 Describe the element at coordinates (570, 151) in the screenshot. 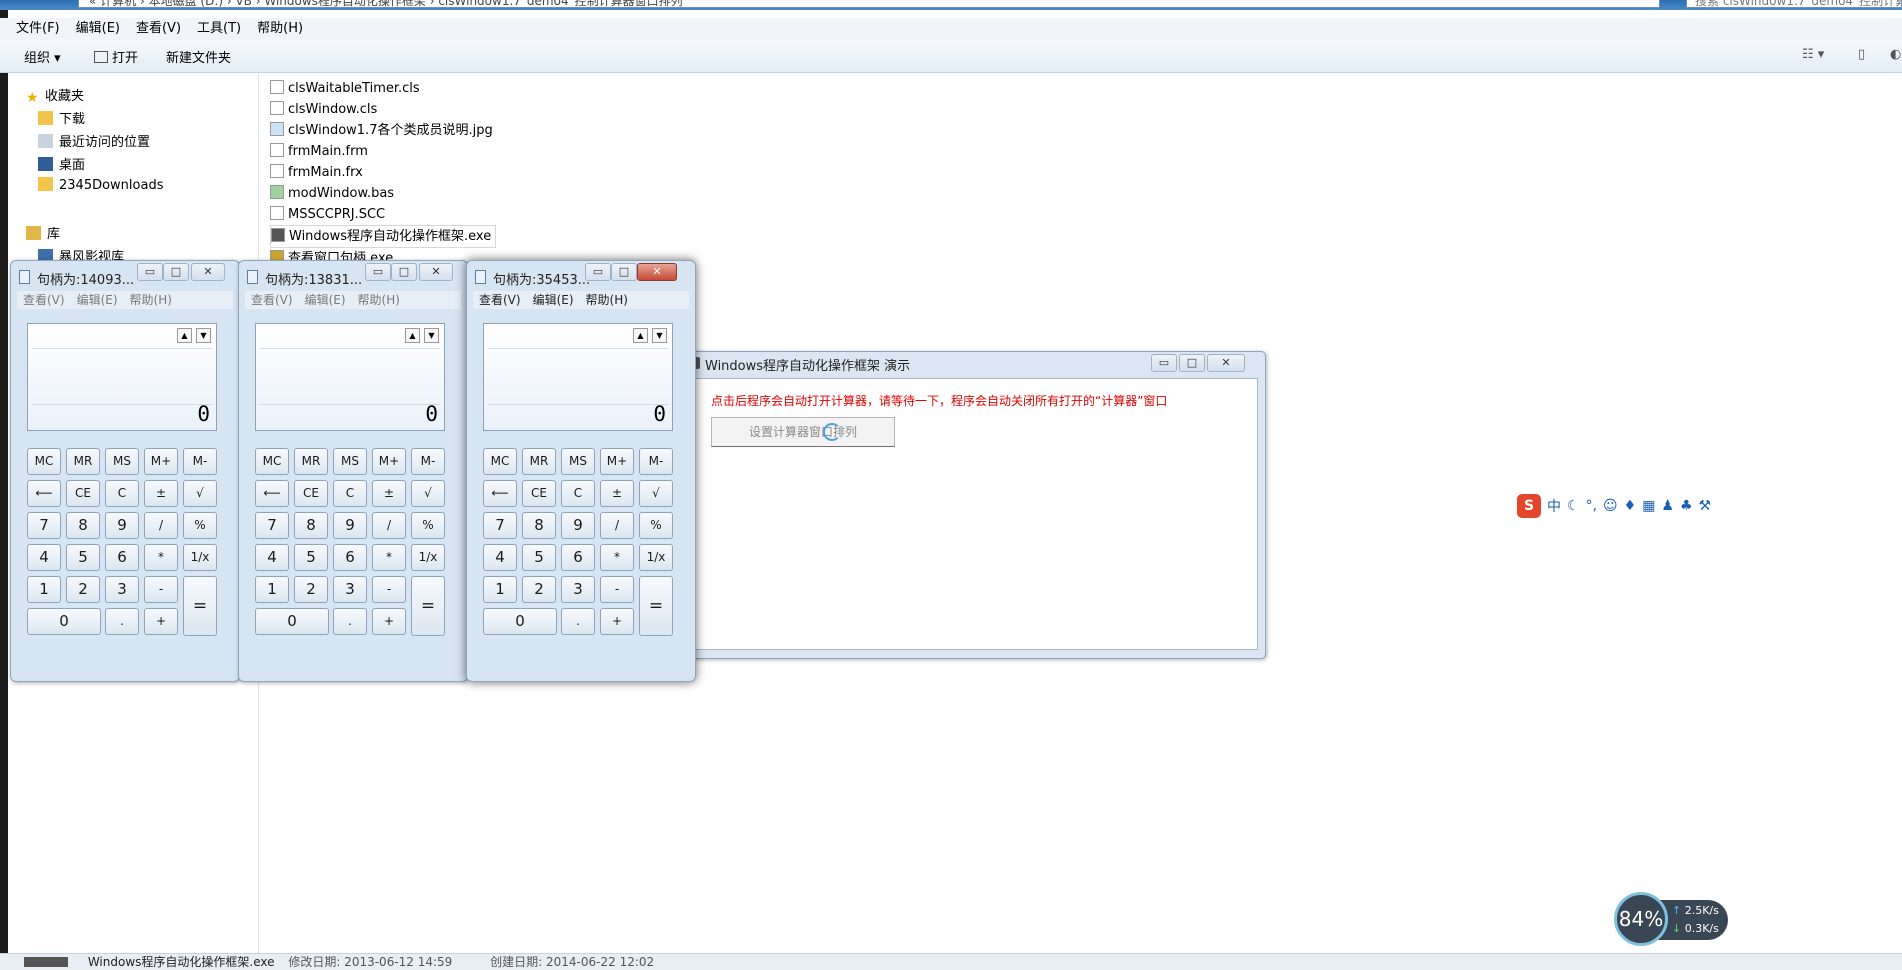

I see `file-item: frmMain.frm` at that location.